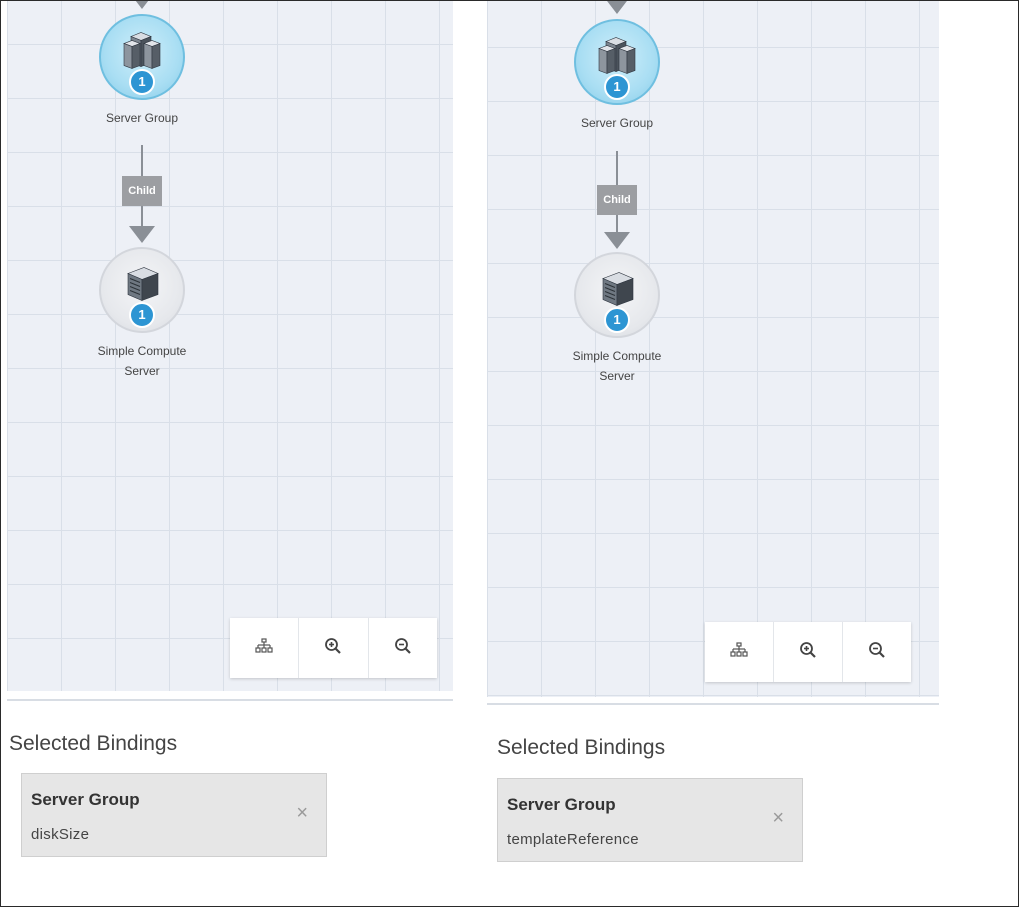  Describe the element at coordinates (60, 834) in the screenshot. I see `binding-card-value: diskSize` at that location.